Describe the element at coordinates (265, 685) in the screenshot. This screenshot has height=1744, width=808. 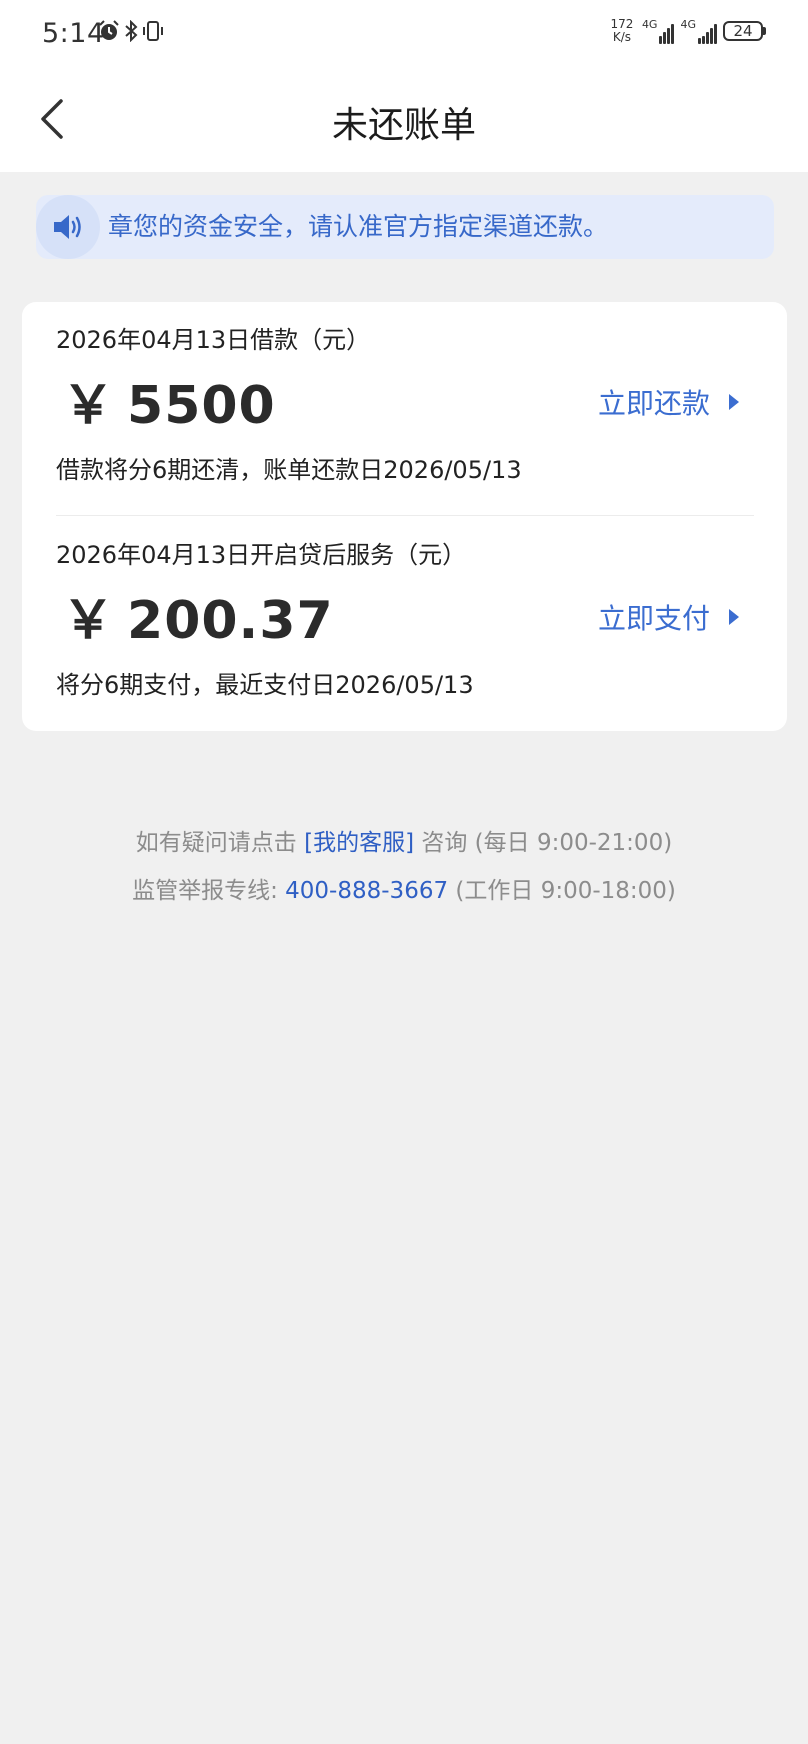
I see `bill-description: 将分6期支付，最近支付日2026/05/13` at that location.